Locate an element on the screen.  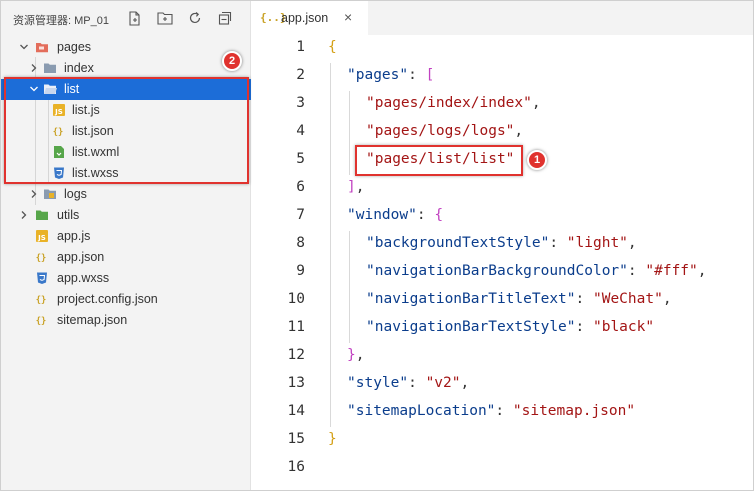
explorer-title: 资源管理器: MP_01 is located at coordinates (61, 21).